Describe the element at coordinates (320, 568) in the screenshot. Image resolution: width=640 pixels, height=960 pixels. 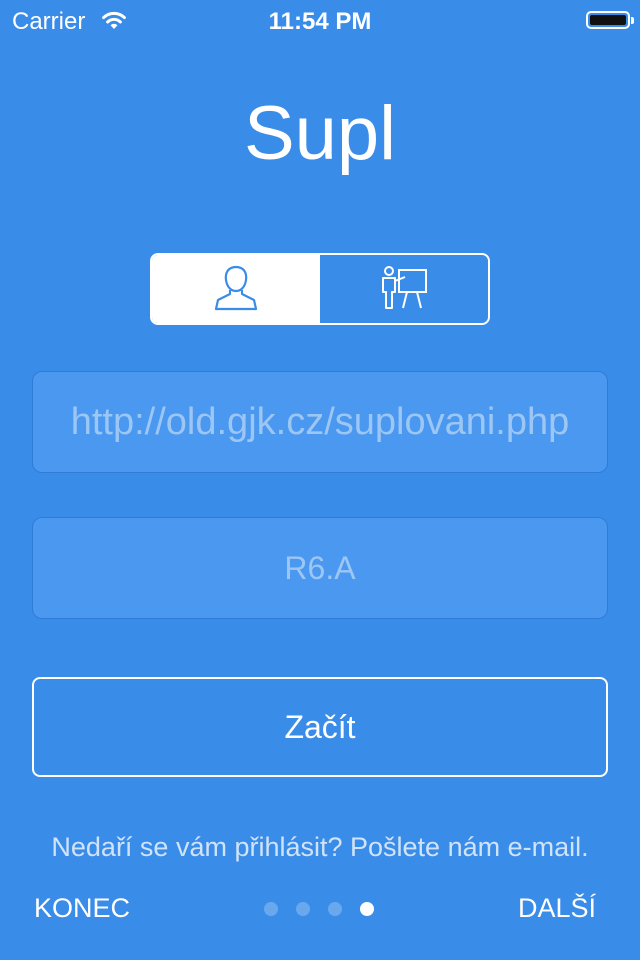
I see `class-input: R6.A` at that location.